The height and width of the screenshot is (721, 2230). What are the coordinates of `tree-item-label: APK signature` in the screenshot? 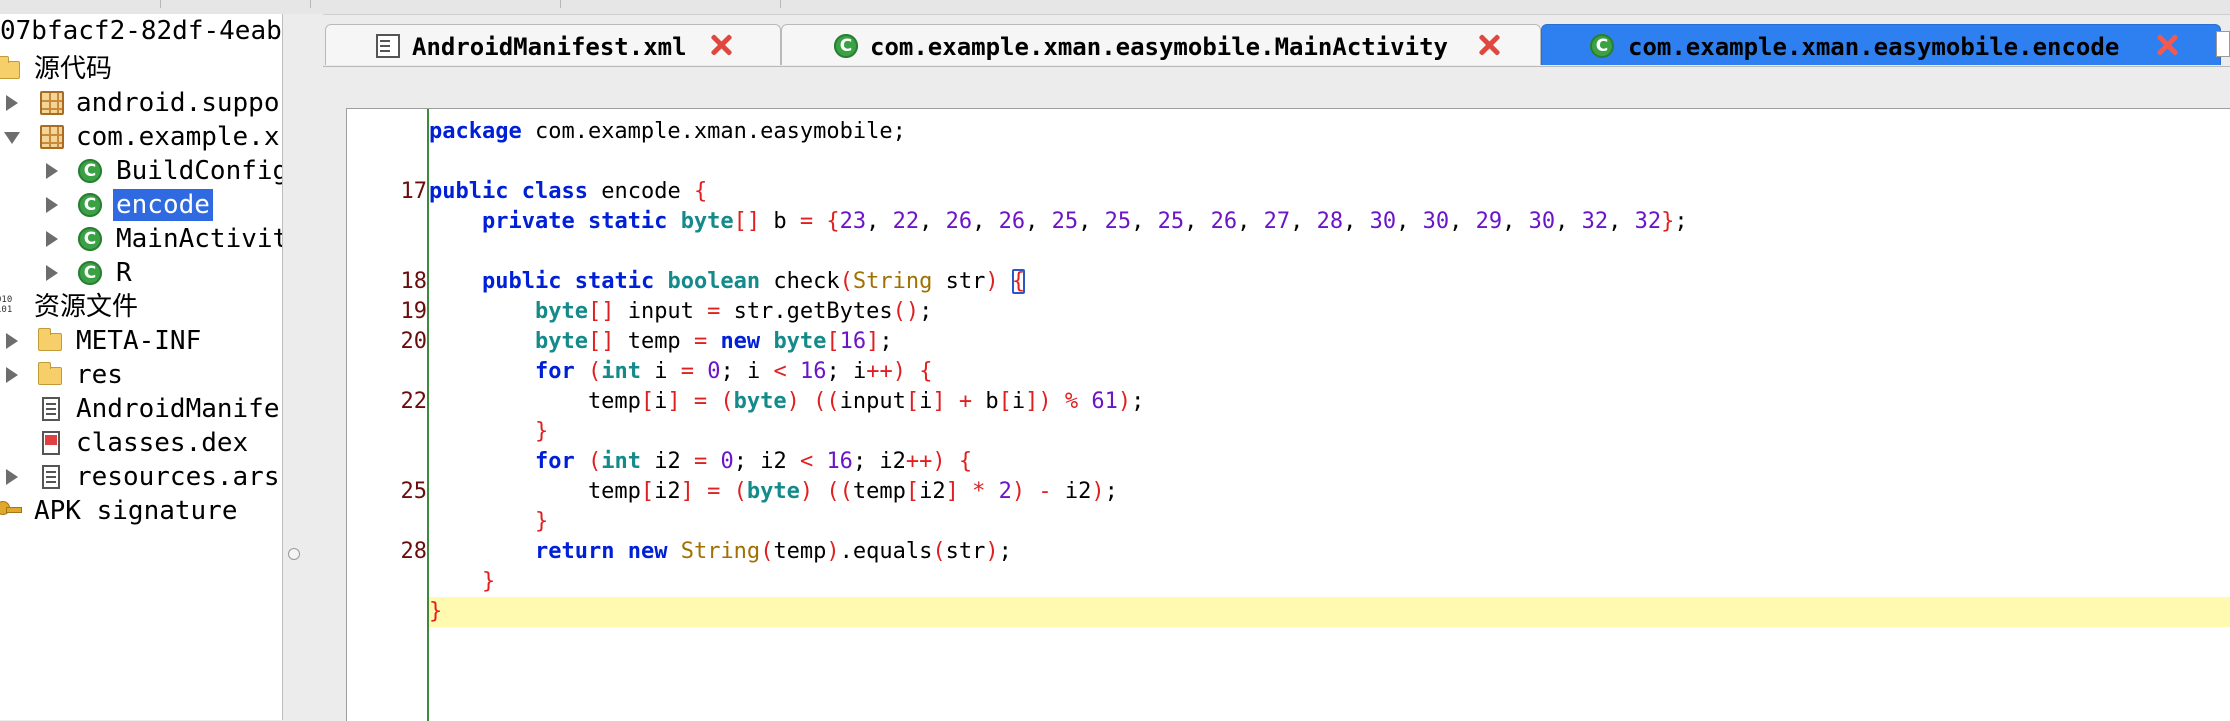 It's located at (136, 511).